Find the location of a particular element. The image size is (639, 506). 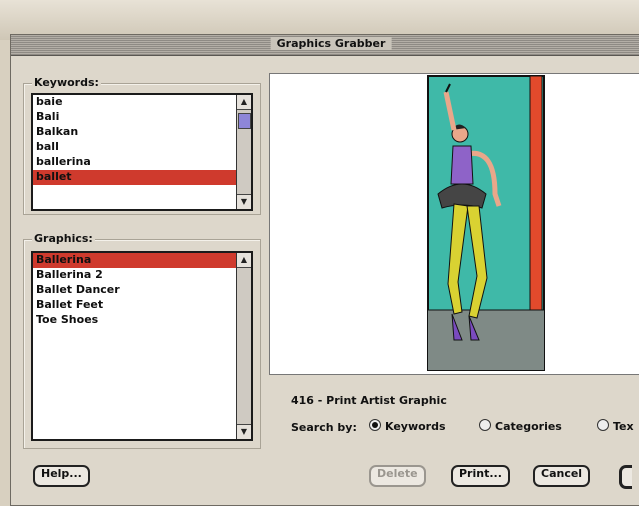

graphics-scrollbar: ▲ ▼ is located at coordinates (243, 346).